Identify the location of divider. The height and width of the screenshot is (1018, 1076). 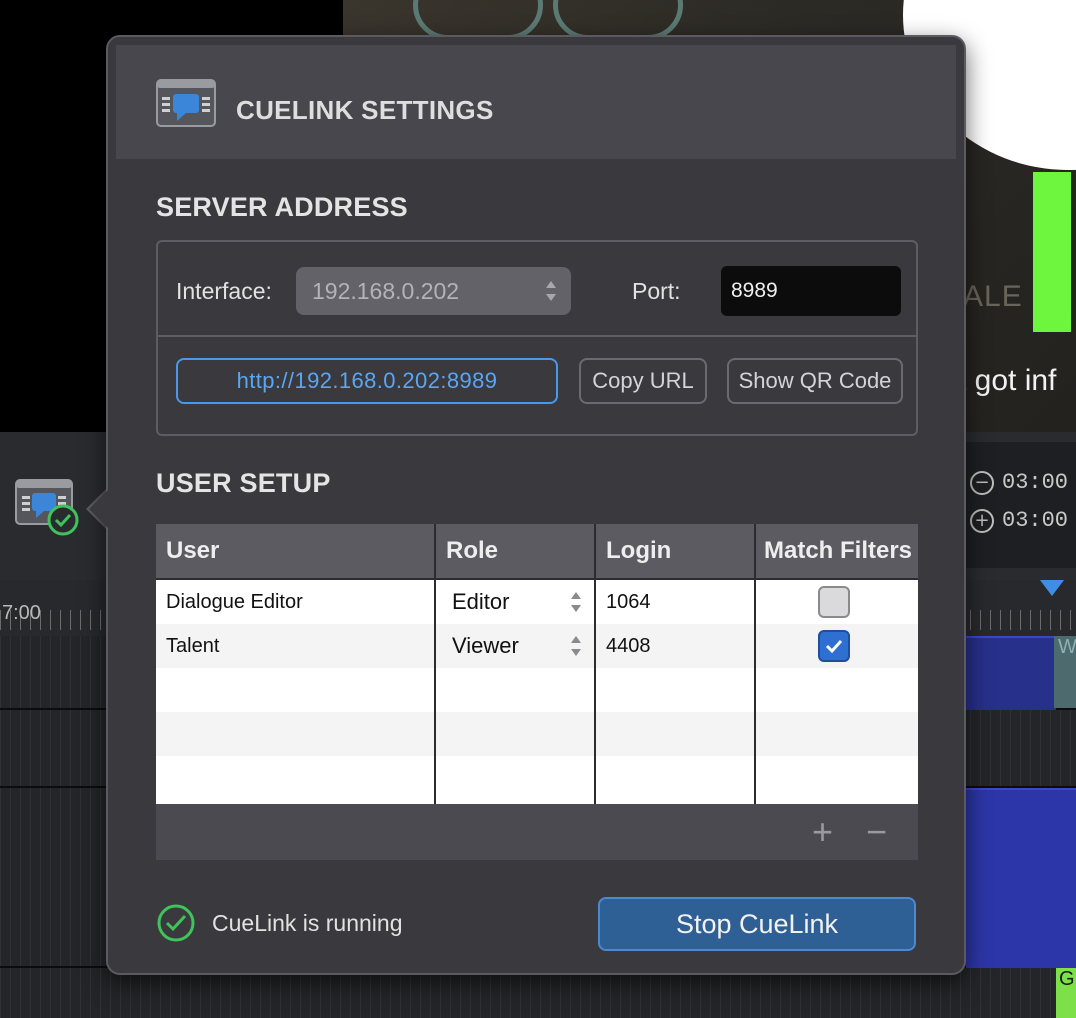
(537, 336).